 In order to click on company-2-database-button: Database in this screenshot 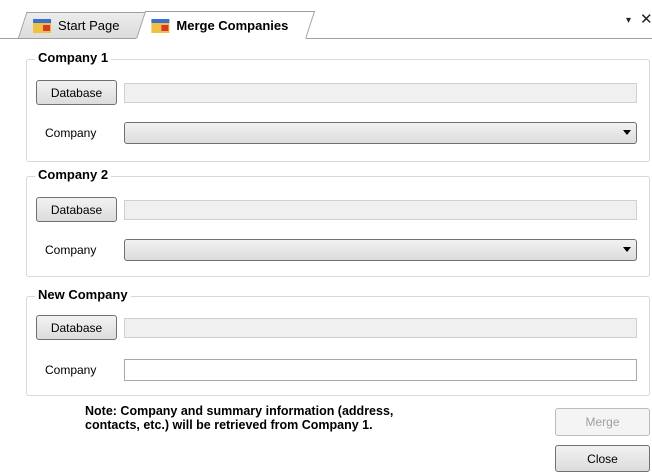, I will do `click(76, 209)`.